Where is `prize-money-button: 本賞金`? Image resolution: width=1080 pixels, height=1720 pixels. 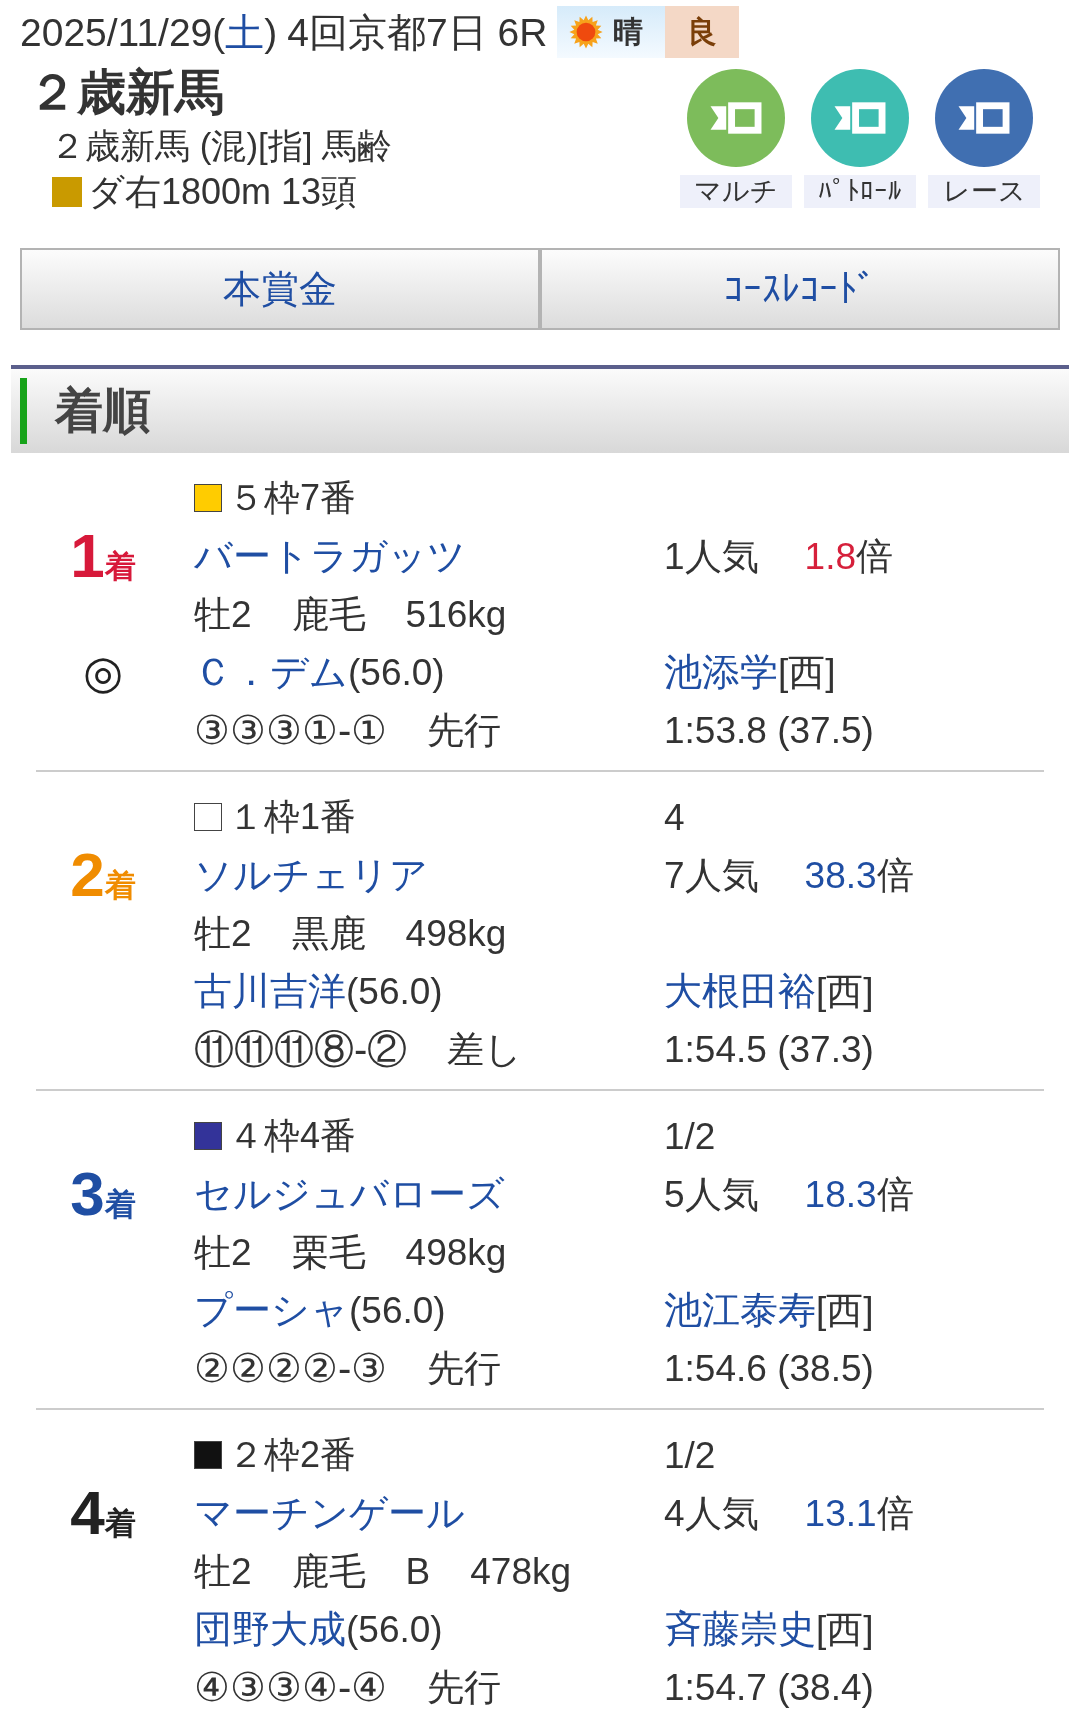 prize-money-button: 本賞金 is located at coordinates (280, 289).